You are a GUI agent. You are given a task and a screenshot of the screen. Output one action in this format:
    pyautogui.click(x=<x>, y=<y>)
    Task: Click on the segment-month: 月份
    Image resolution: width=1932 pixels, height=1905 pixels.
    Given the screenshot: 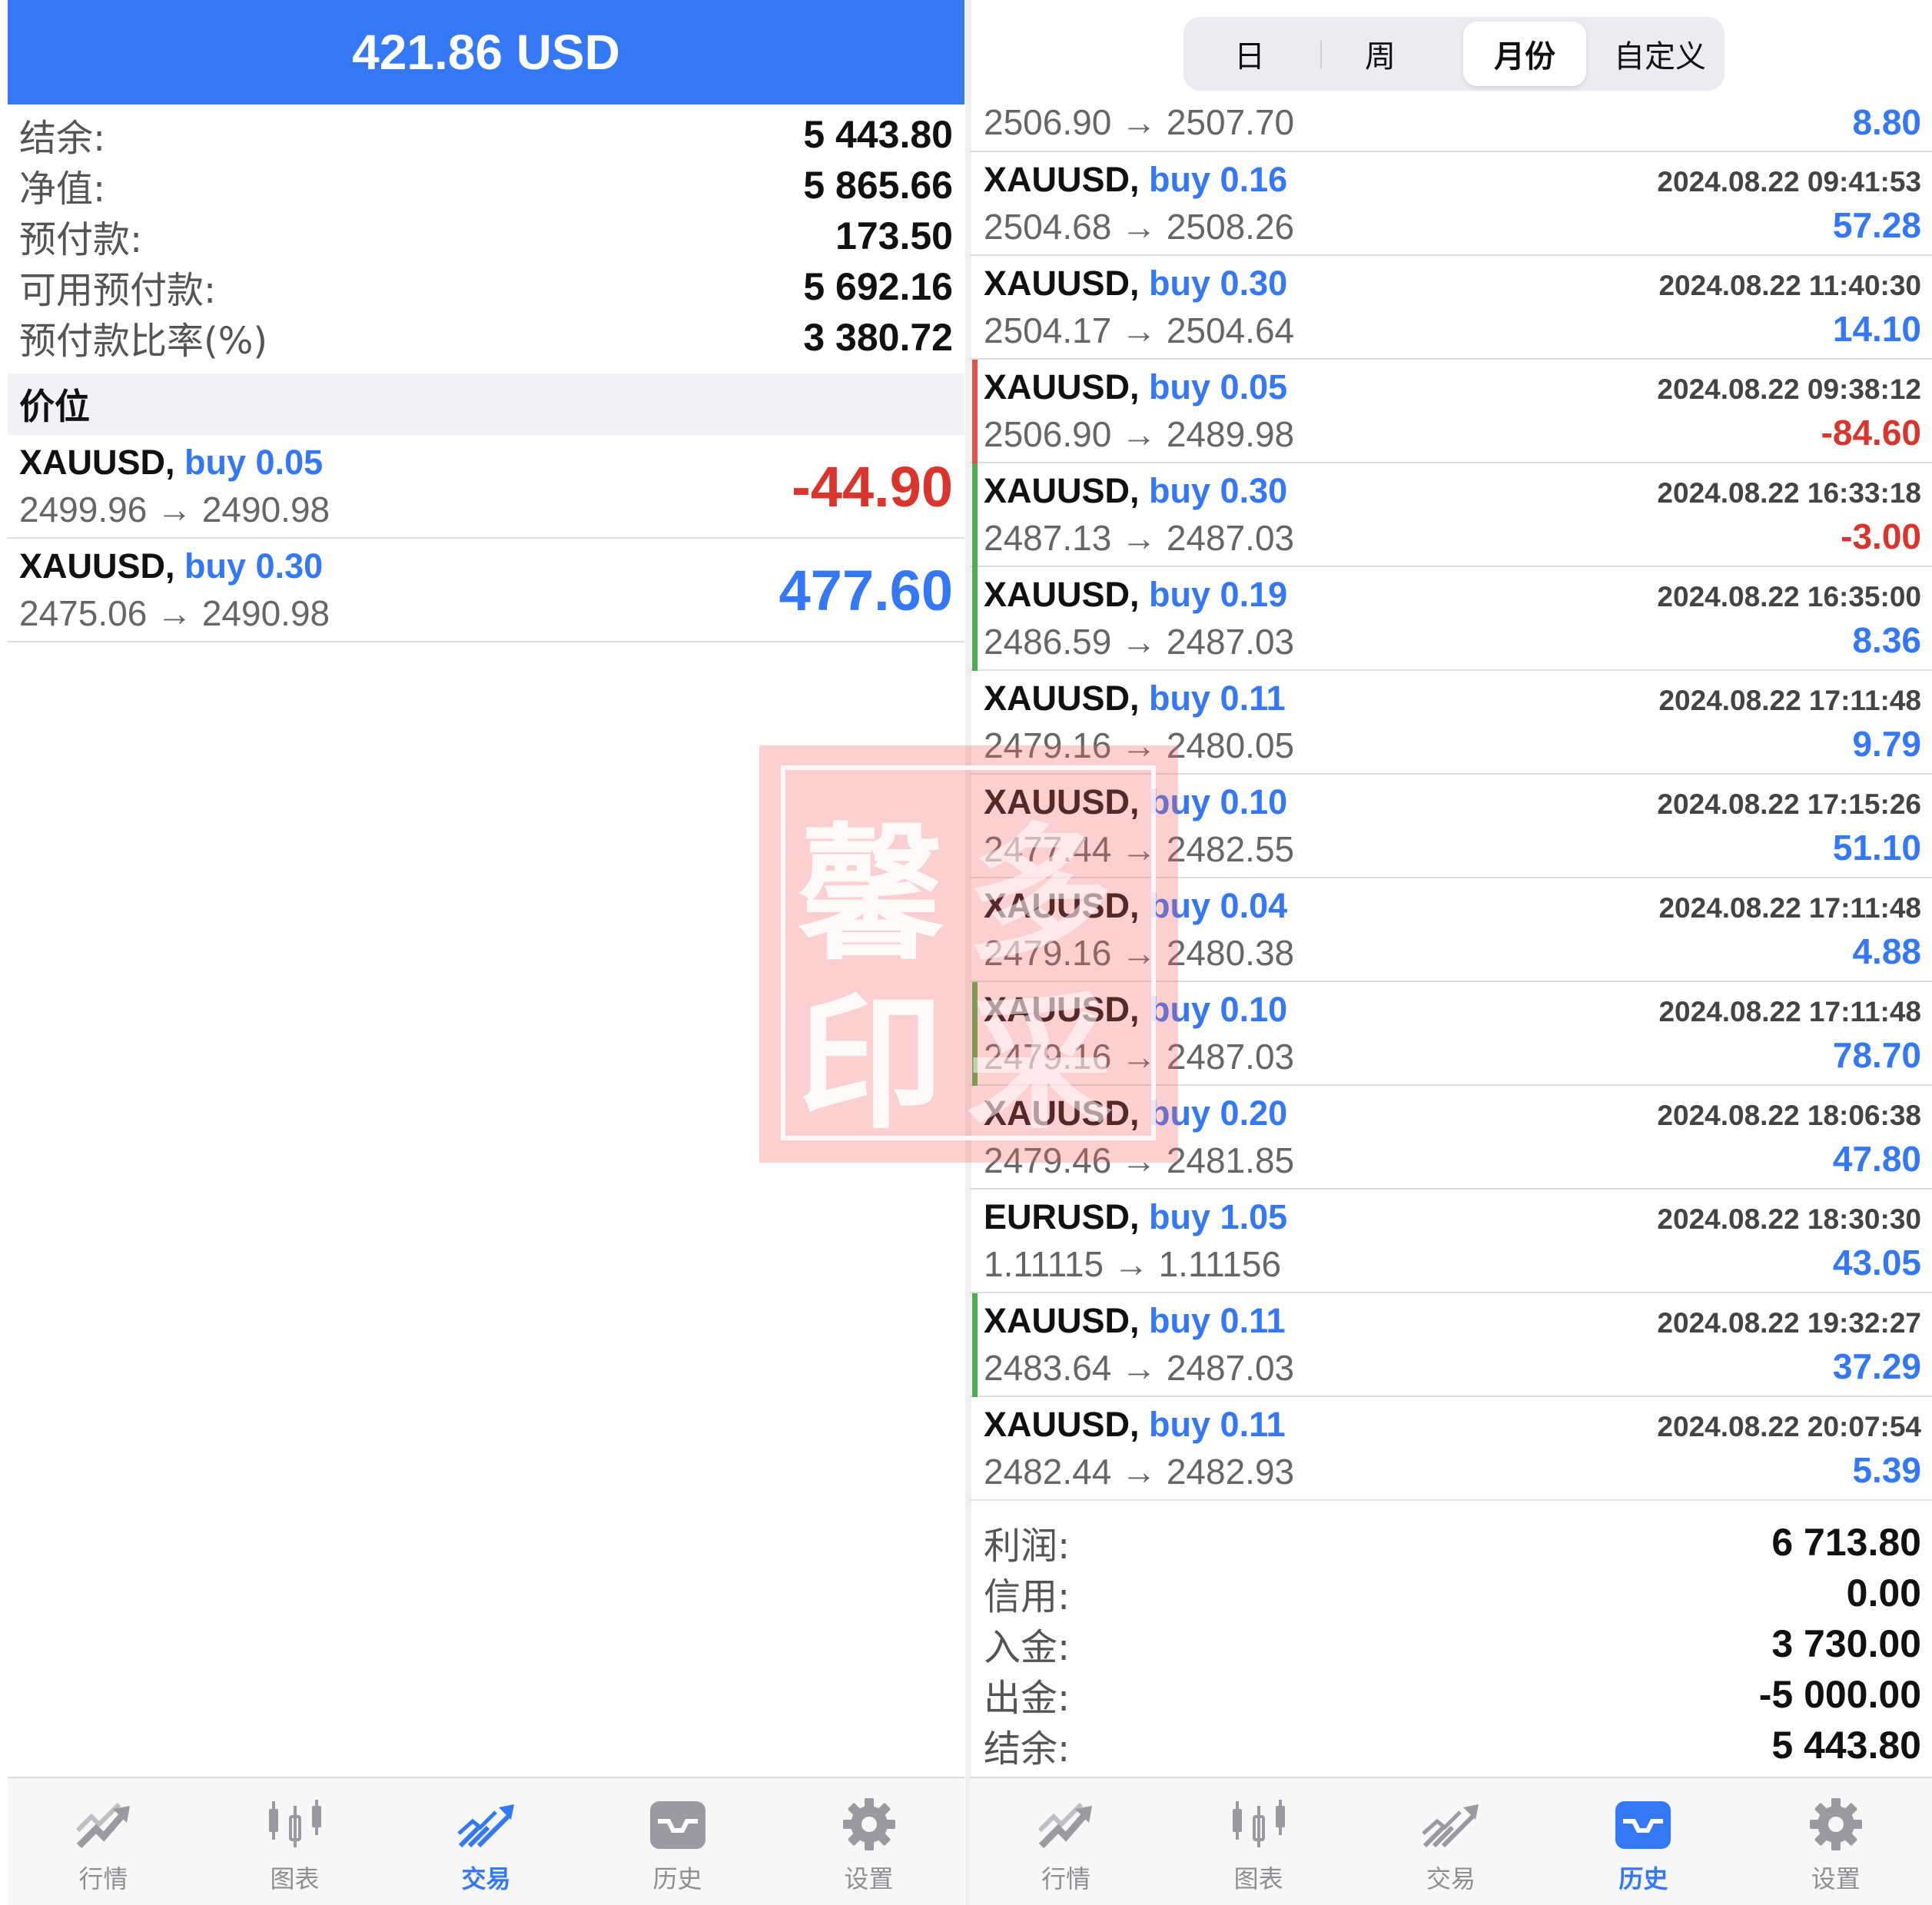 What is the action you would take?
    pyautogui.click(x=1524, y=54)
    